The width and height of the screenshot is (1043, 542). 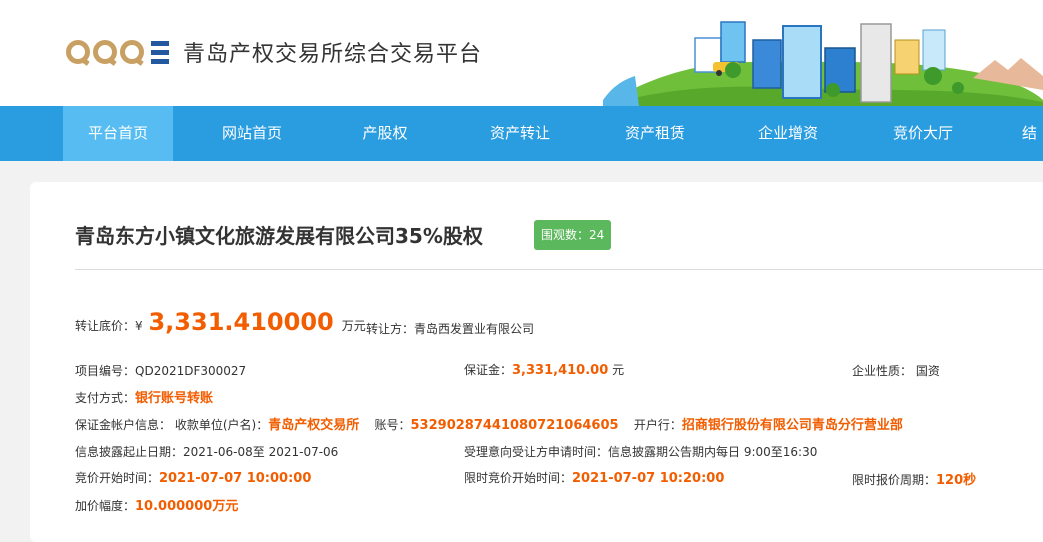 I want to click on site-logo: 青岛产权交易所综合交易平台, so click(x=274, y=52).